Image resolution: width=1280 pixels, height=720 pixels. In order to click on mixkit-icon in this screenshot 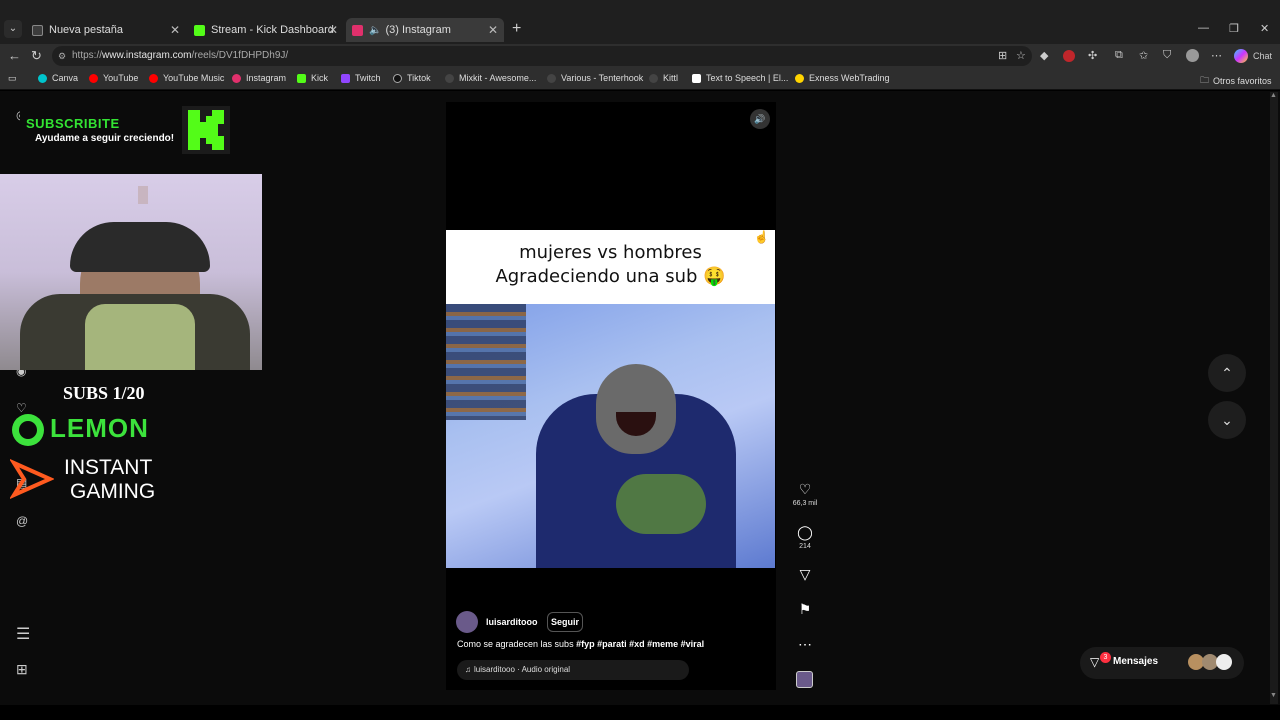, I will do `click(449, 78)`.